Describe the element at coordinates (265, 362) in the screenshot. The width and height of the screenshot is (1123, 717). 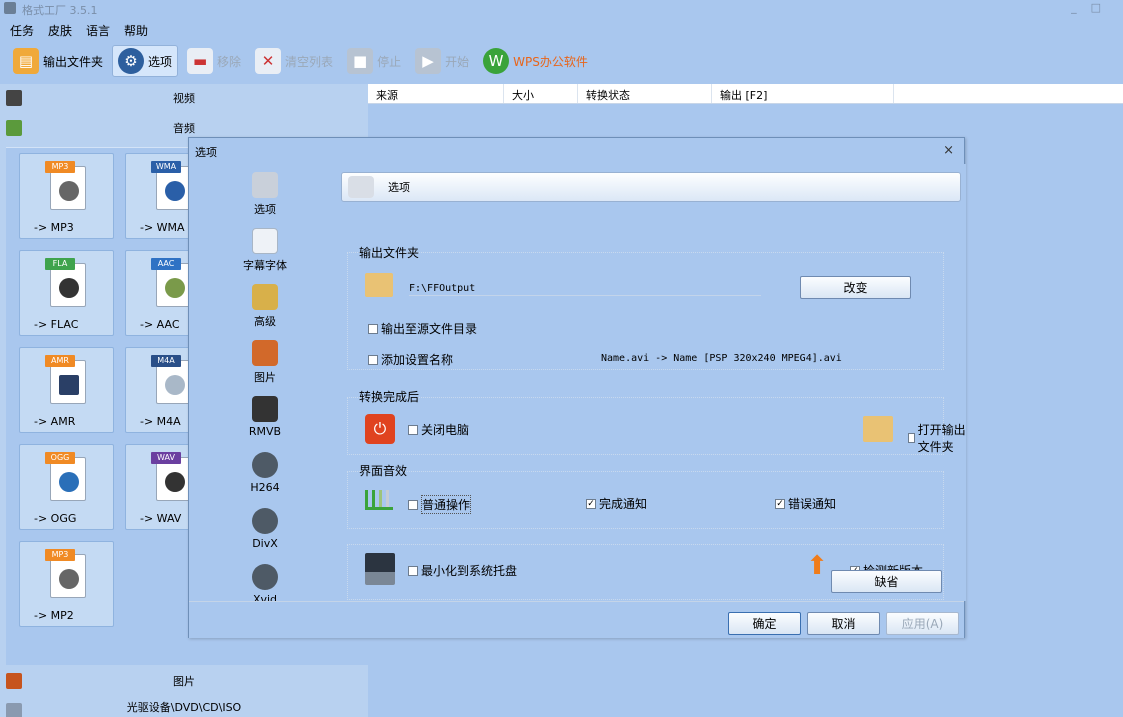
I see `sidebar-item-picture: 图片` at that location.